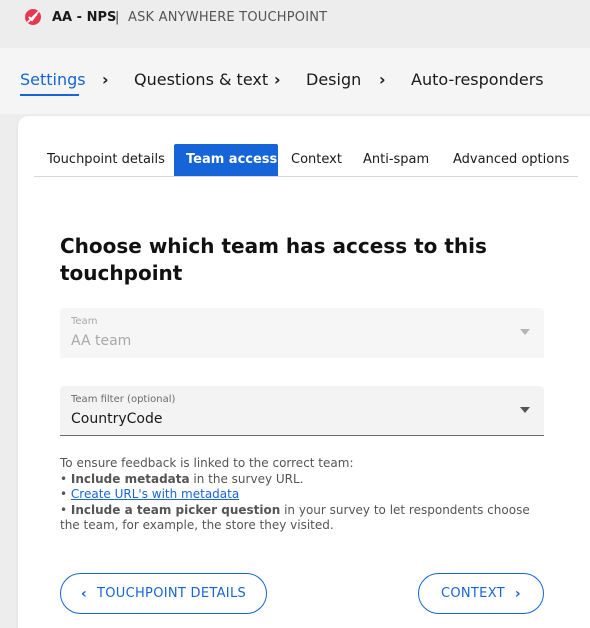  I want to click on tab-context: Context, so click(316, 160).